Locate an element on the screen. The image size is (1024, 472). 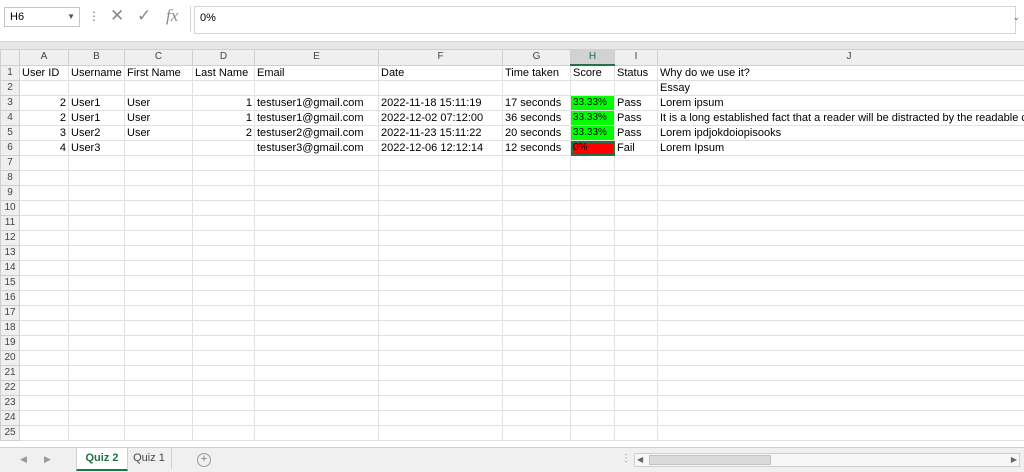
row-header: 2 is located at coordinates (10, 88).